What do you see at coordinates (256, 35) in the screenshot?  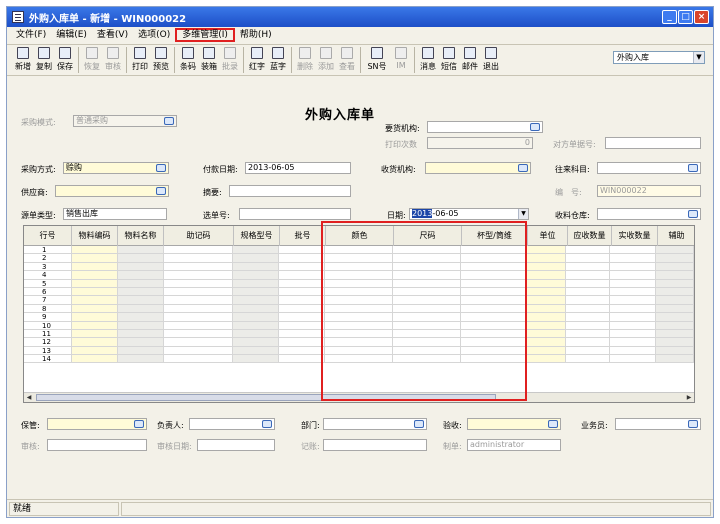 I see `menu-item-5: 帮助(H)` at bounding box center [256, 35].